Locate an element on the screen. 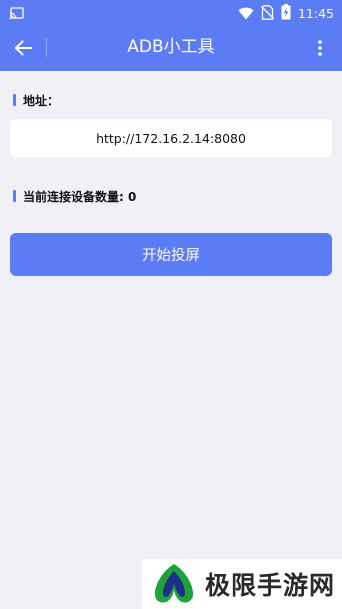 The width and height of the screenshot is (342, 609). address-label: 地址： is located at coordinates (36, 100).